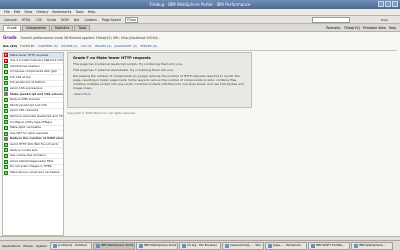  I want to click on taskbar-button: [was... - Wireshark, so click(286, 245).